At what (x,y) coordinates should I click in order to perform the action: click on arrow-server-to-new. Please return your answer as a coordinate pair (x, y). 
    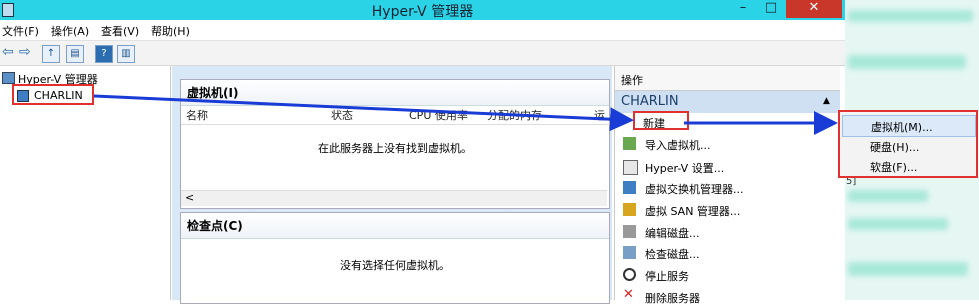
    Looking at the image, I should click on (363, 113).